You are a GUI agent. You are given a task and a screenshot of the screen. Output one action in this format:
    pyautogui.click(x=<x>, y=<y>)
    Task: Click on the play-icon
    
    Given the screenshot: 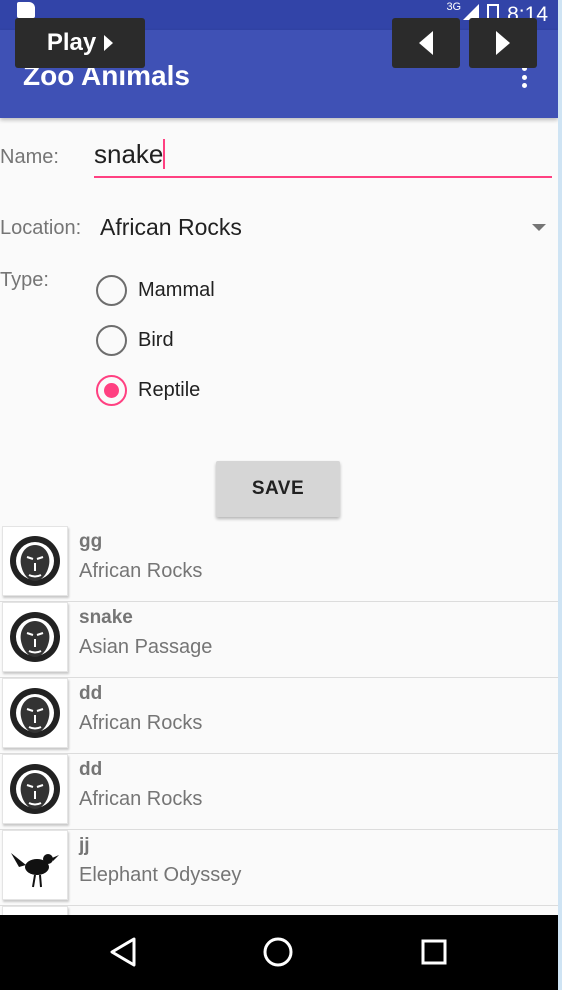 What is the action you would take?
    pyautogui.click(x=109, y=43)
    